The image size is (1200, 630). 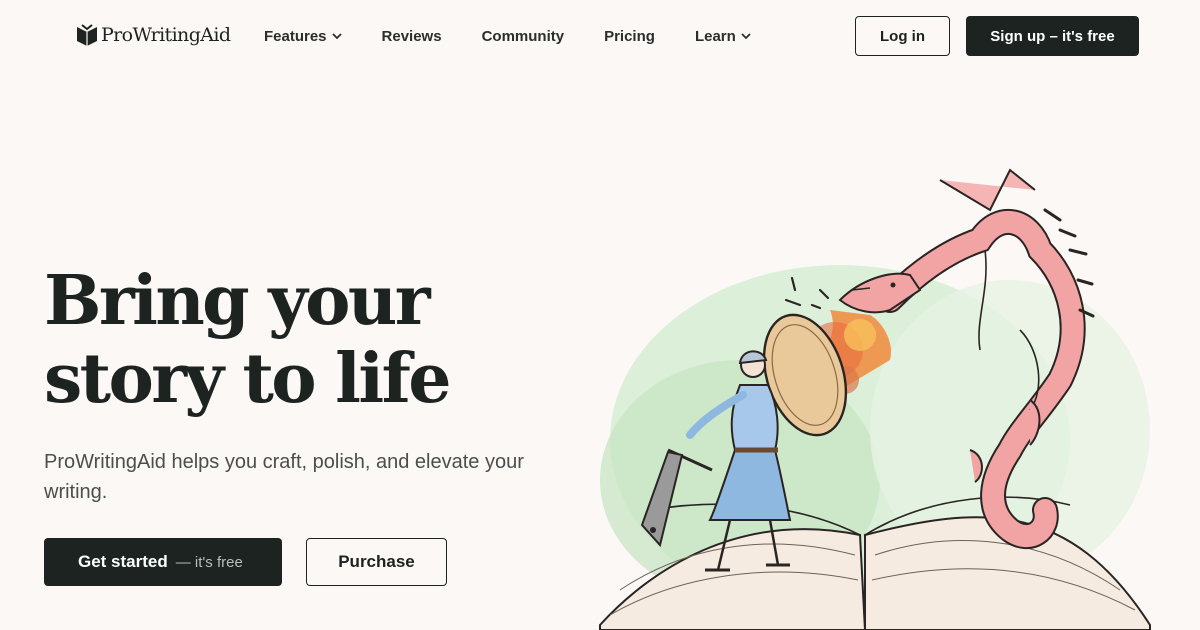 What do you see at coordinates (123, 561) in the screenshot?
I see `get-started-label: Get started` at bounding box center [123, 561].